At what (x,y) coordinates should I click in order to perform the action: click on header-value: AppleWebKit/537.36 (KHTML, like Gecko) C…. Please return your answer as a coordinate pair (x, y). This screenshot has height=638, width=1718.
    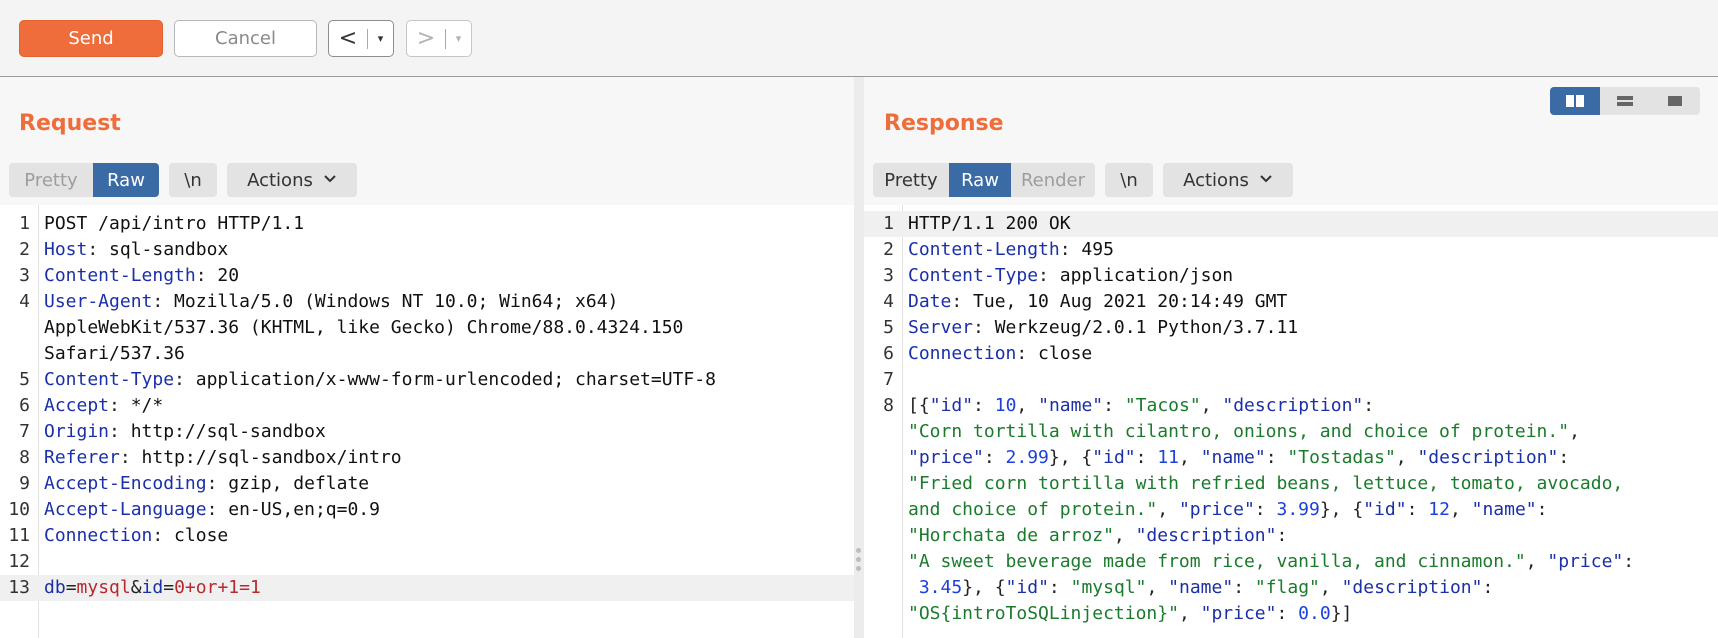
    Looking at the image, I should click on (364, 327).